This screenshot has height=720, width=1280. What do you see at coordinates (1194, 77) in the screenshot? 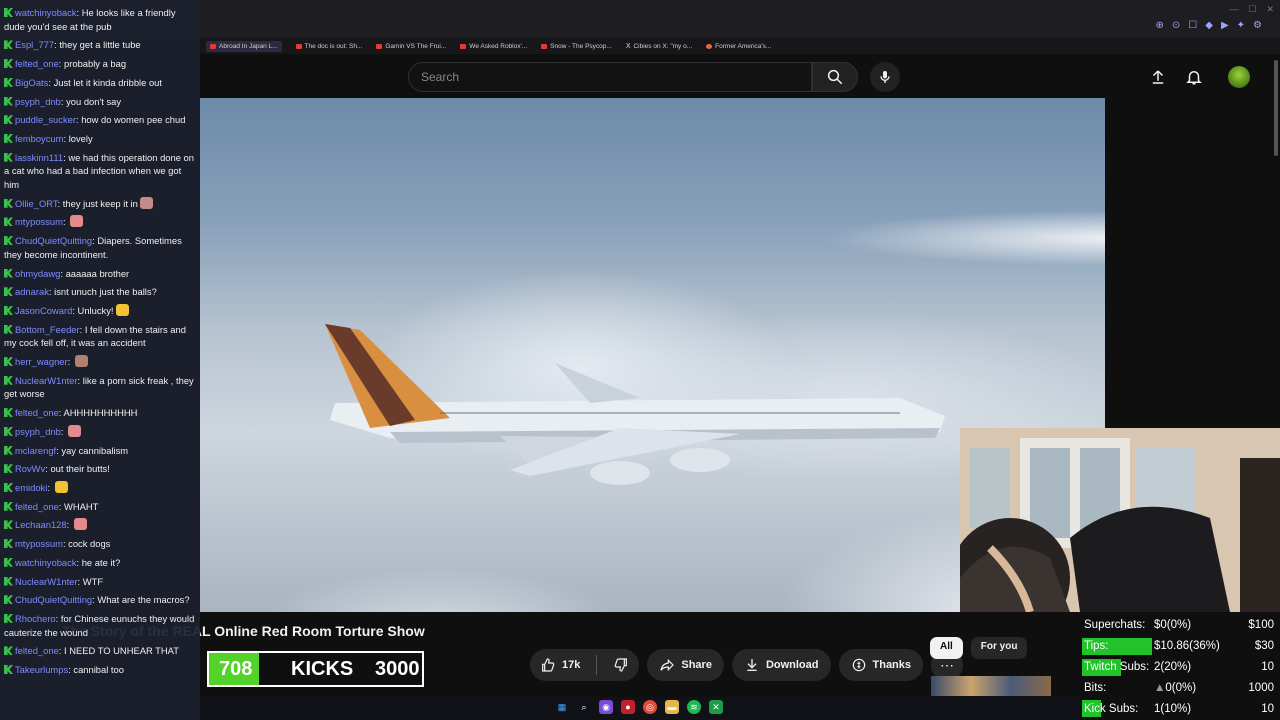
I see `notifications-button` at bounding box center [1194, 77].